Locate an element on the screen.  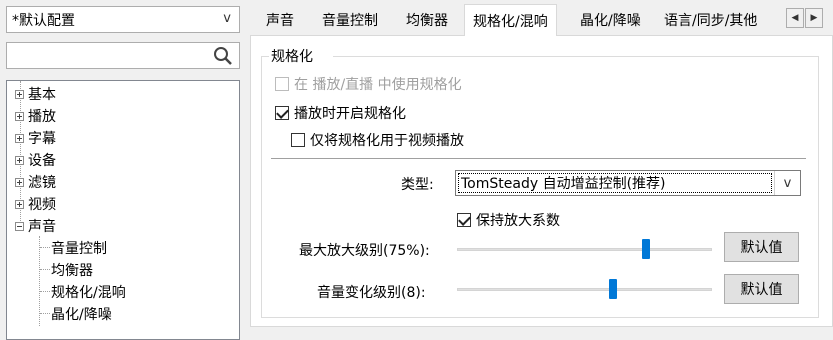
tab-language-sync-other: 语言/同步/其他 is located at coordinates (710, 19).